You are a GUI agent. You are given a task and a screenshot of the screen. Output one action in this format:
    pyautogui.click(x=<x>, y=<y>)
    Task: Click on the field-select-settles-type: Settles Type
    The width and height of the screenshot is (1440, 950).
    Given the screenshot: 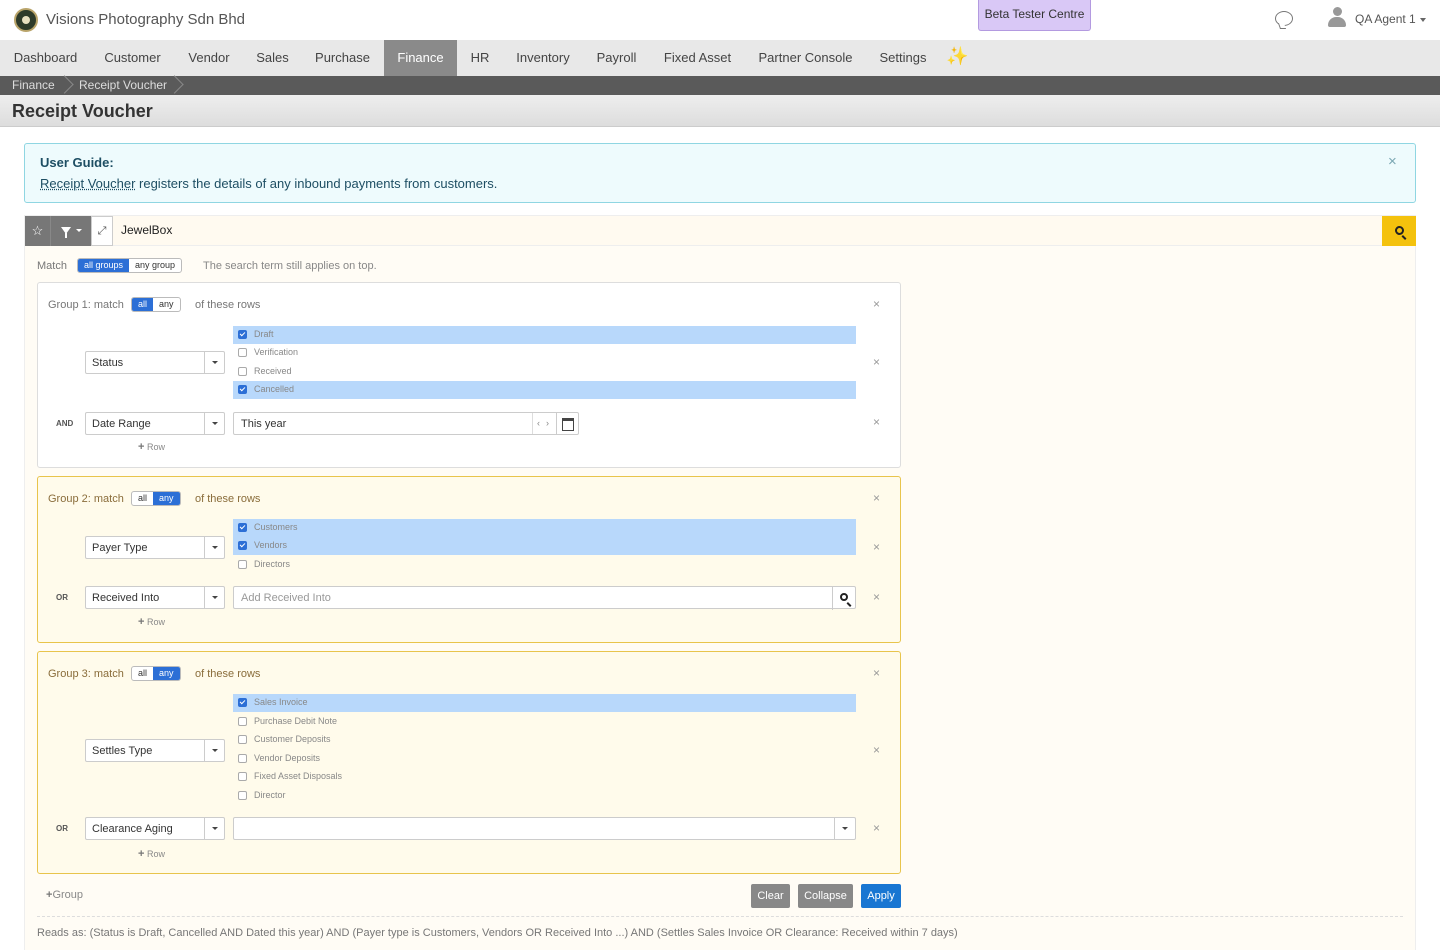 What is the action you would take?
    pyautogui.click(x=155, y=750)
    